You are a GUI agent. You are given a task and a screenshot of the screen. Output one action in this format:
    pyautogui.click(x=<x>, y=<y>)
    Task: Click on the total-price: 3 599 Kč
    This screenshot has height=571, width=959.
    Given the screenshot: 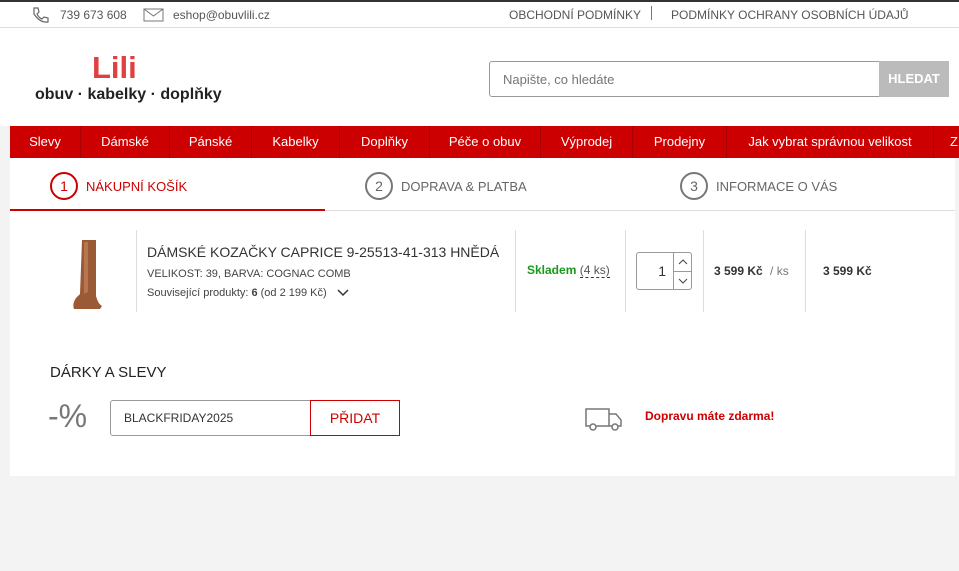 What is the action you would take?
    pyautogui.click(x=847, y=271)
    